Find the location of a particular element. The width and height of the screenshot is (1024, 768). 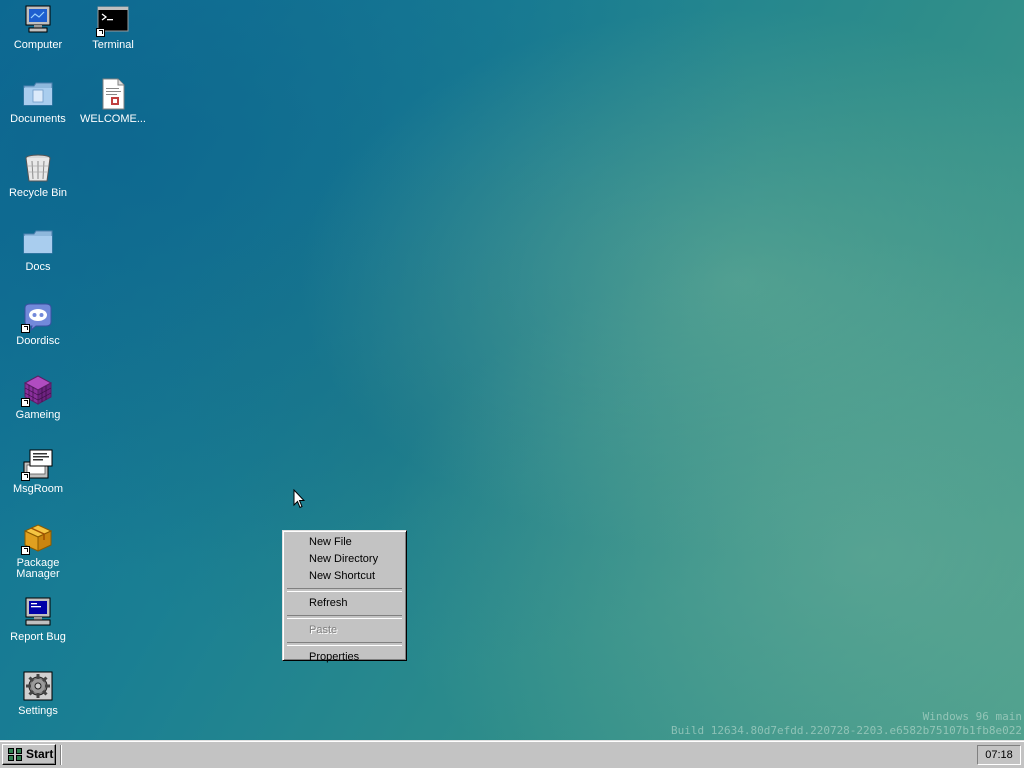

msgroom-icon is located at coordinates (37, 464).